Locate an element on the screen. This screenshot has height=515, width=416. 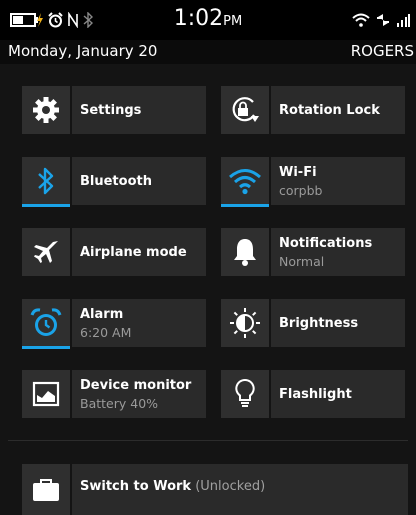
status-bar: 1:02PM is located at coordinates (208, 20).